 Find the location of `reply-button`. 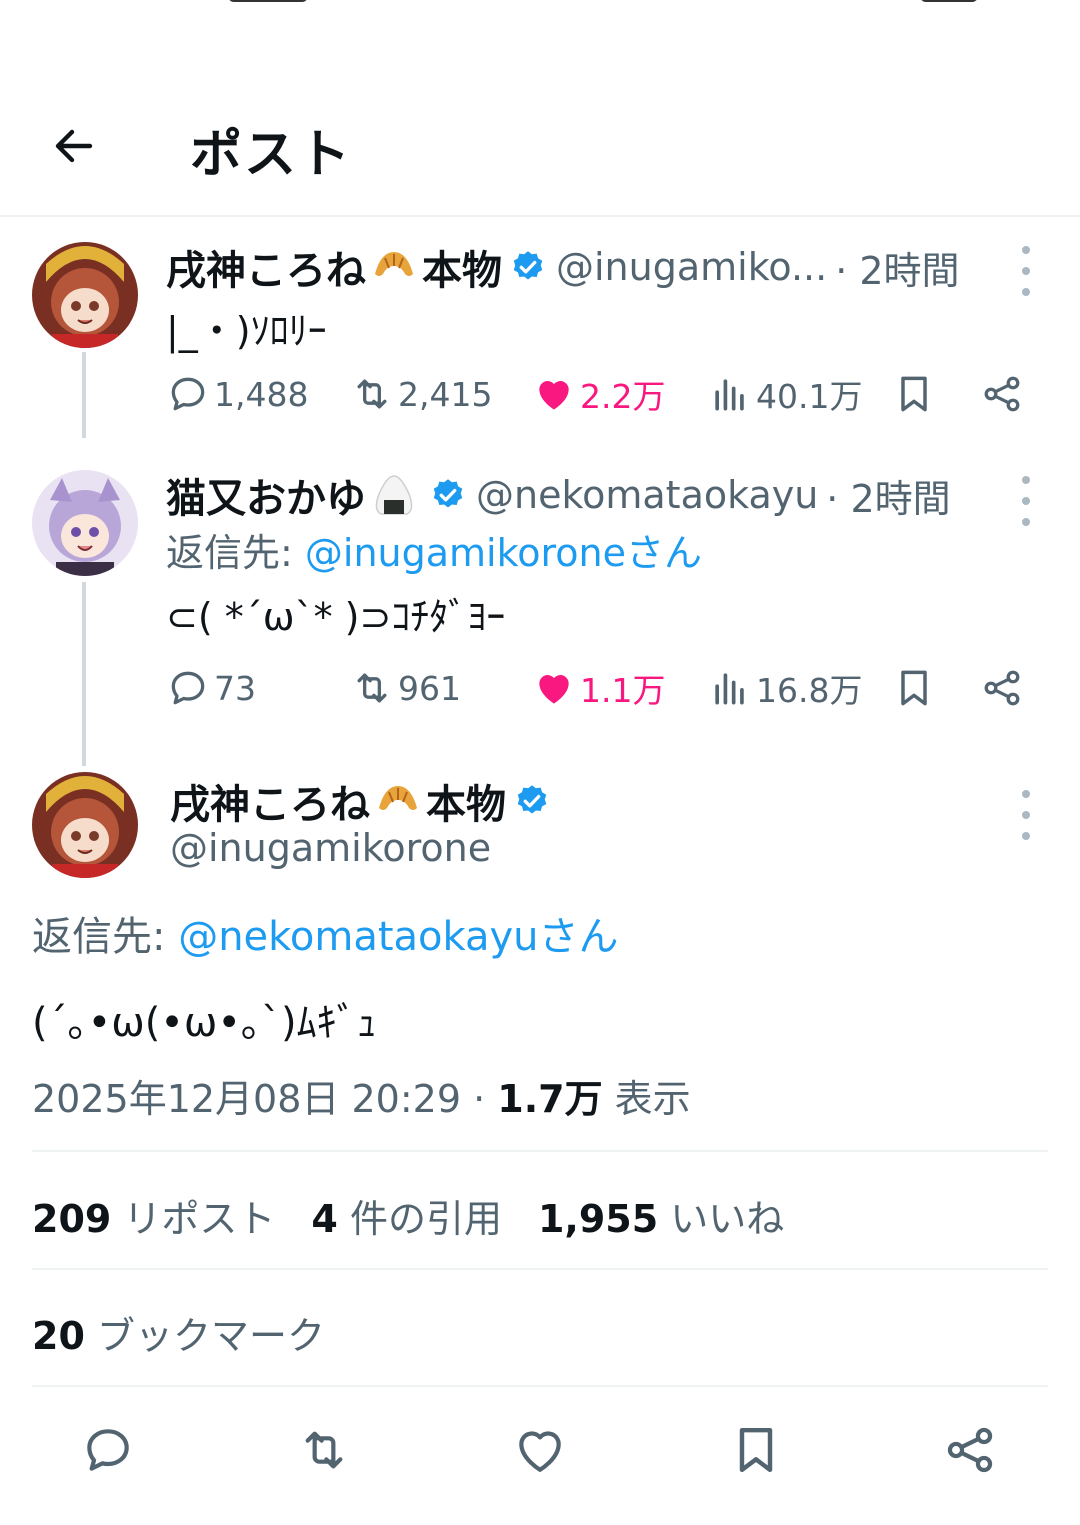

reply-button is located at coordinates (108, 1450).